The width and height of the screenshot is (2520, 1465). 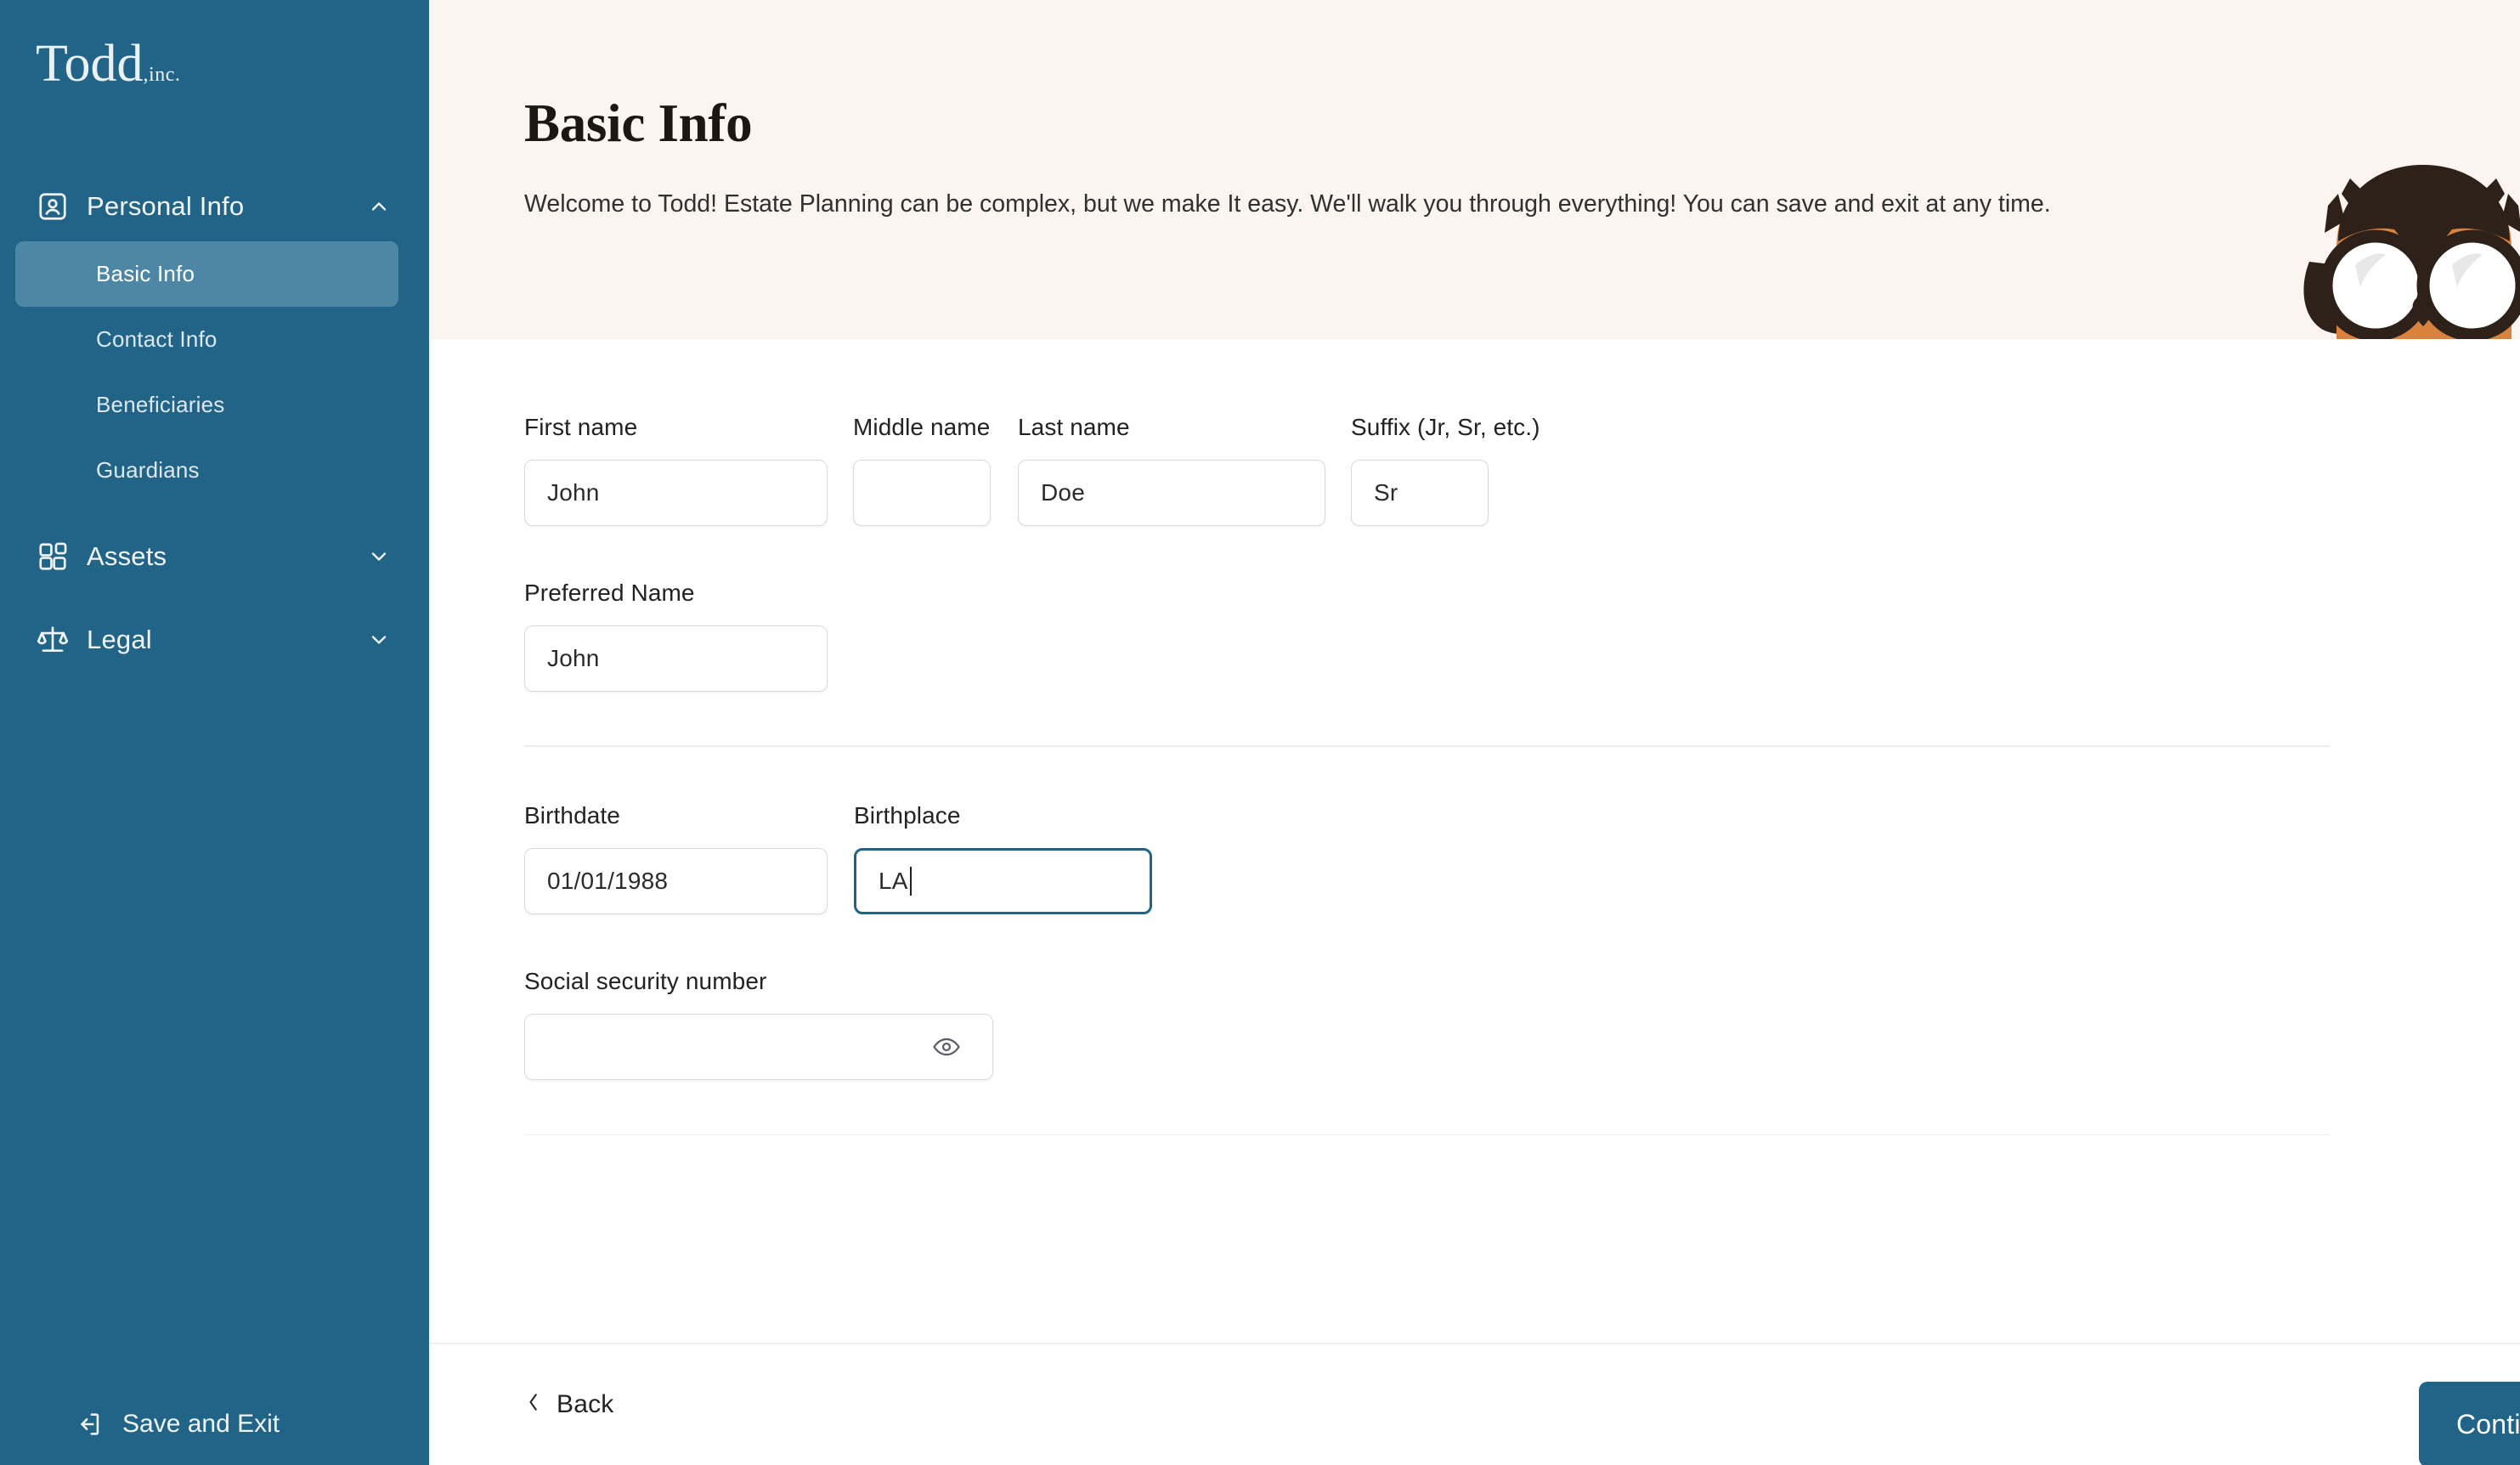 I want to click on field-social-security-number: Social security number, so click(x=758, y=1024).